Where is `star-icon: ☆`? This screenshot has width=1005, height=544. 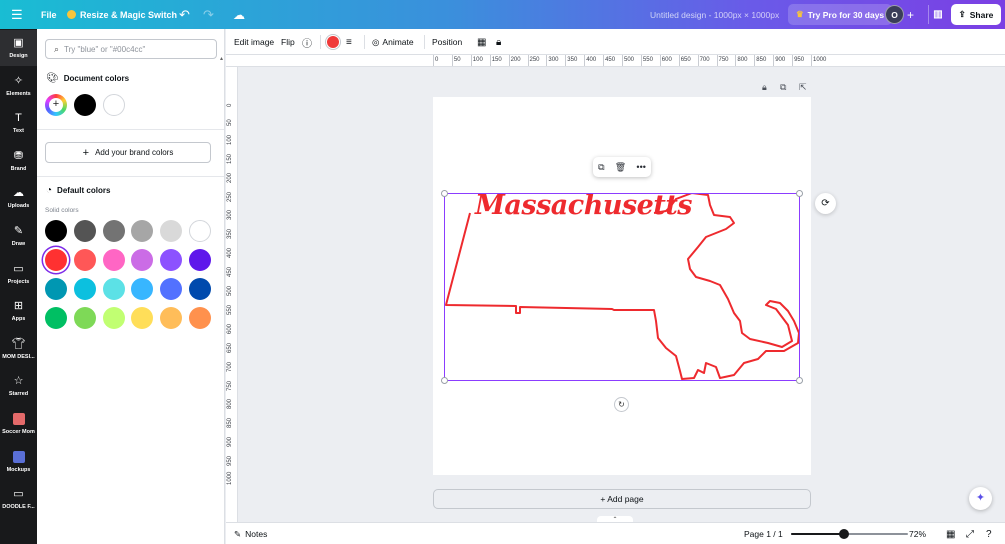
star-icon: ☆ is located at coordinates (18, 381).